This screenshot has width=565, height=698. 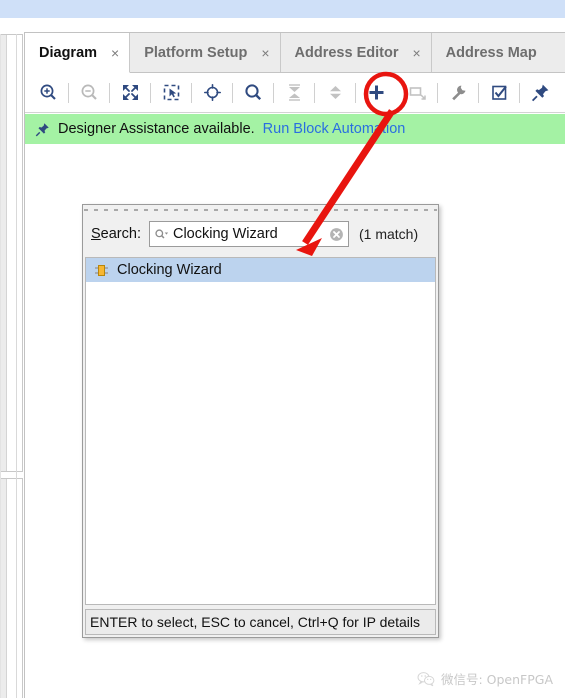 I want to click on search-input: Clocking Wizard, so click(x=248, y=234).